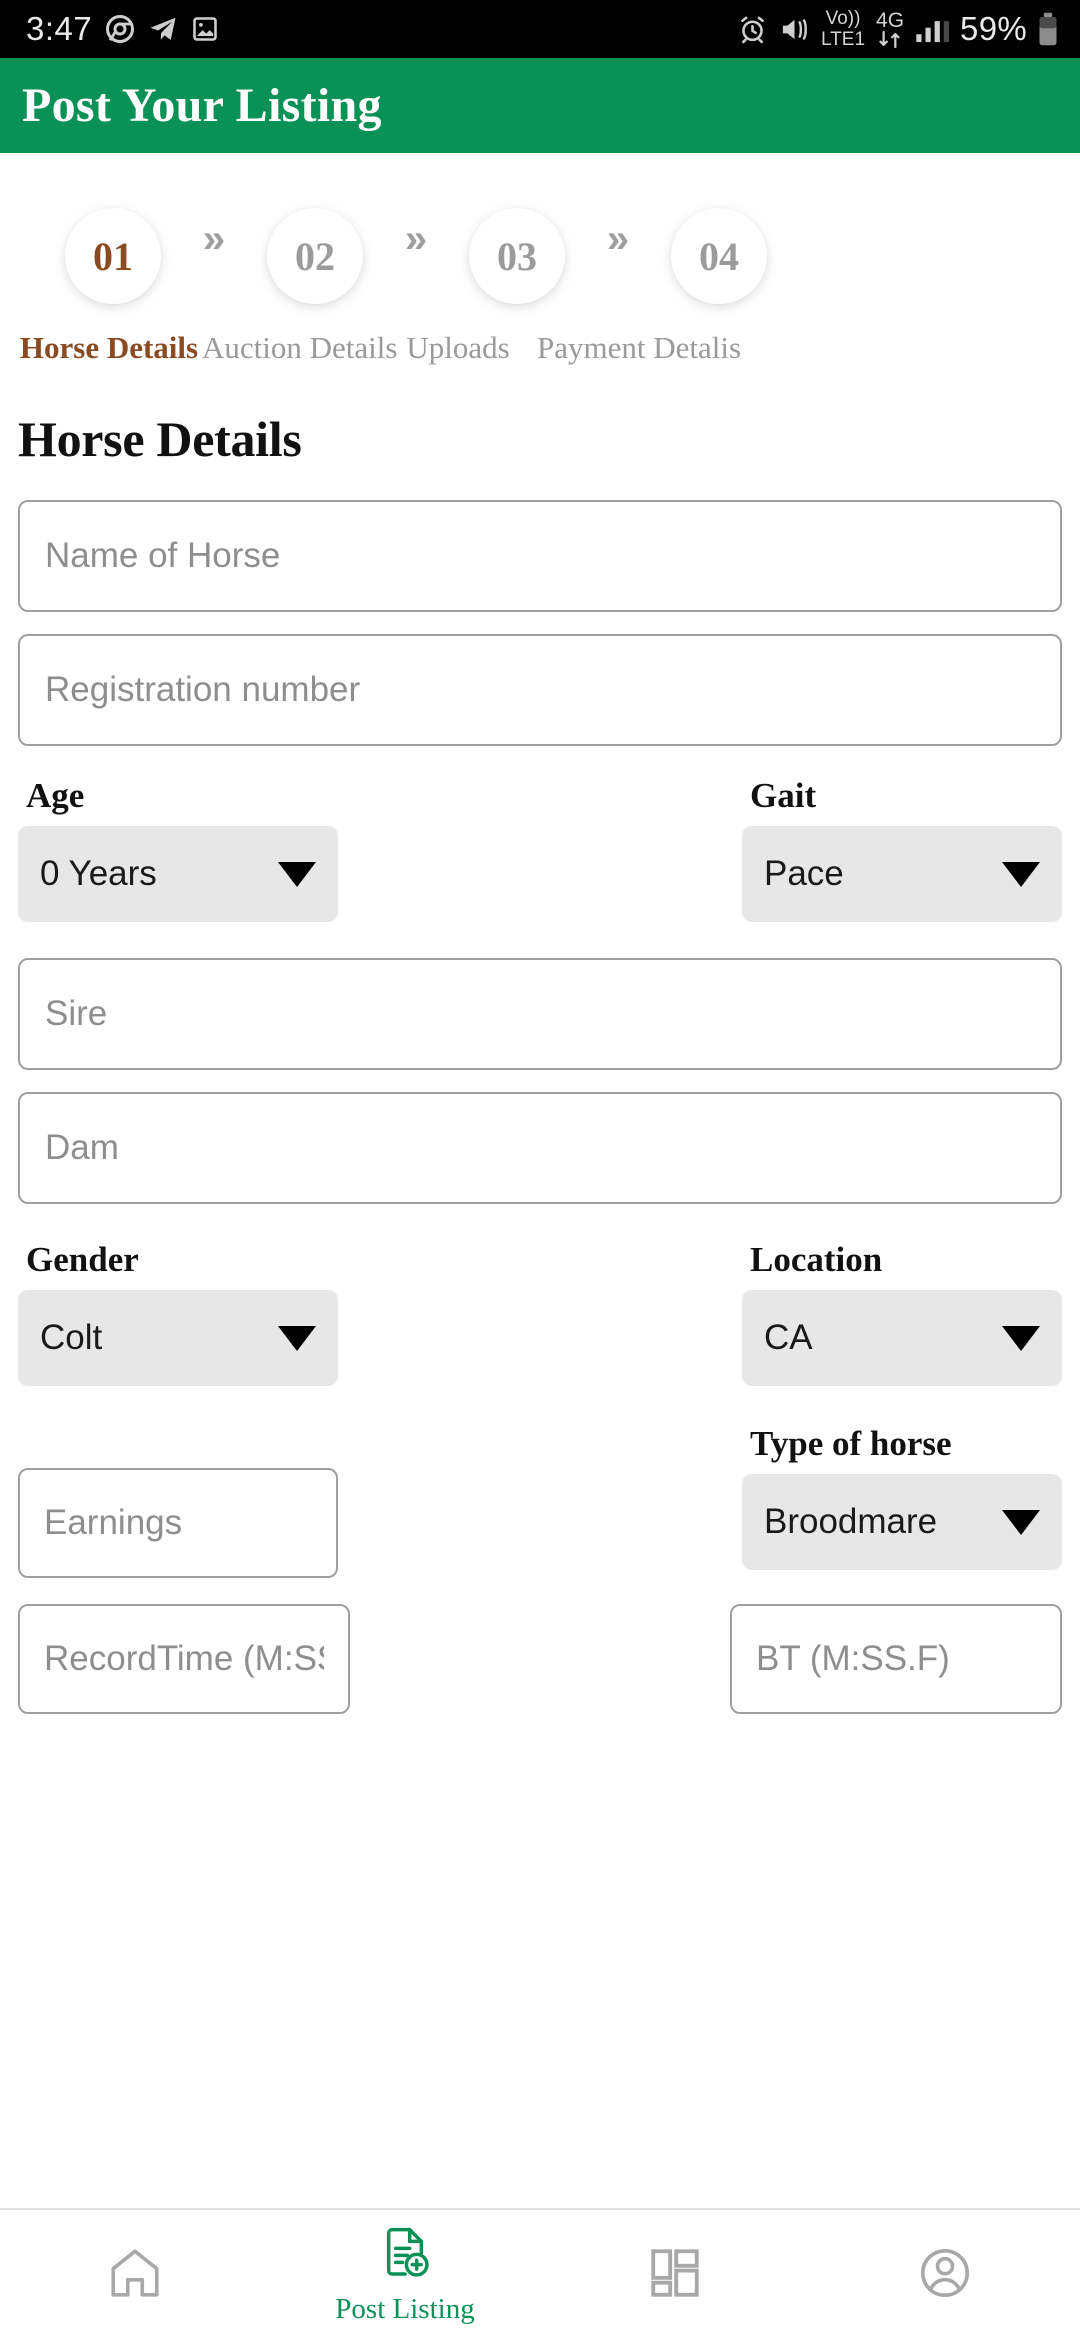  I want to click on home-icon, so click(135, 2275).